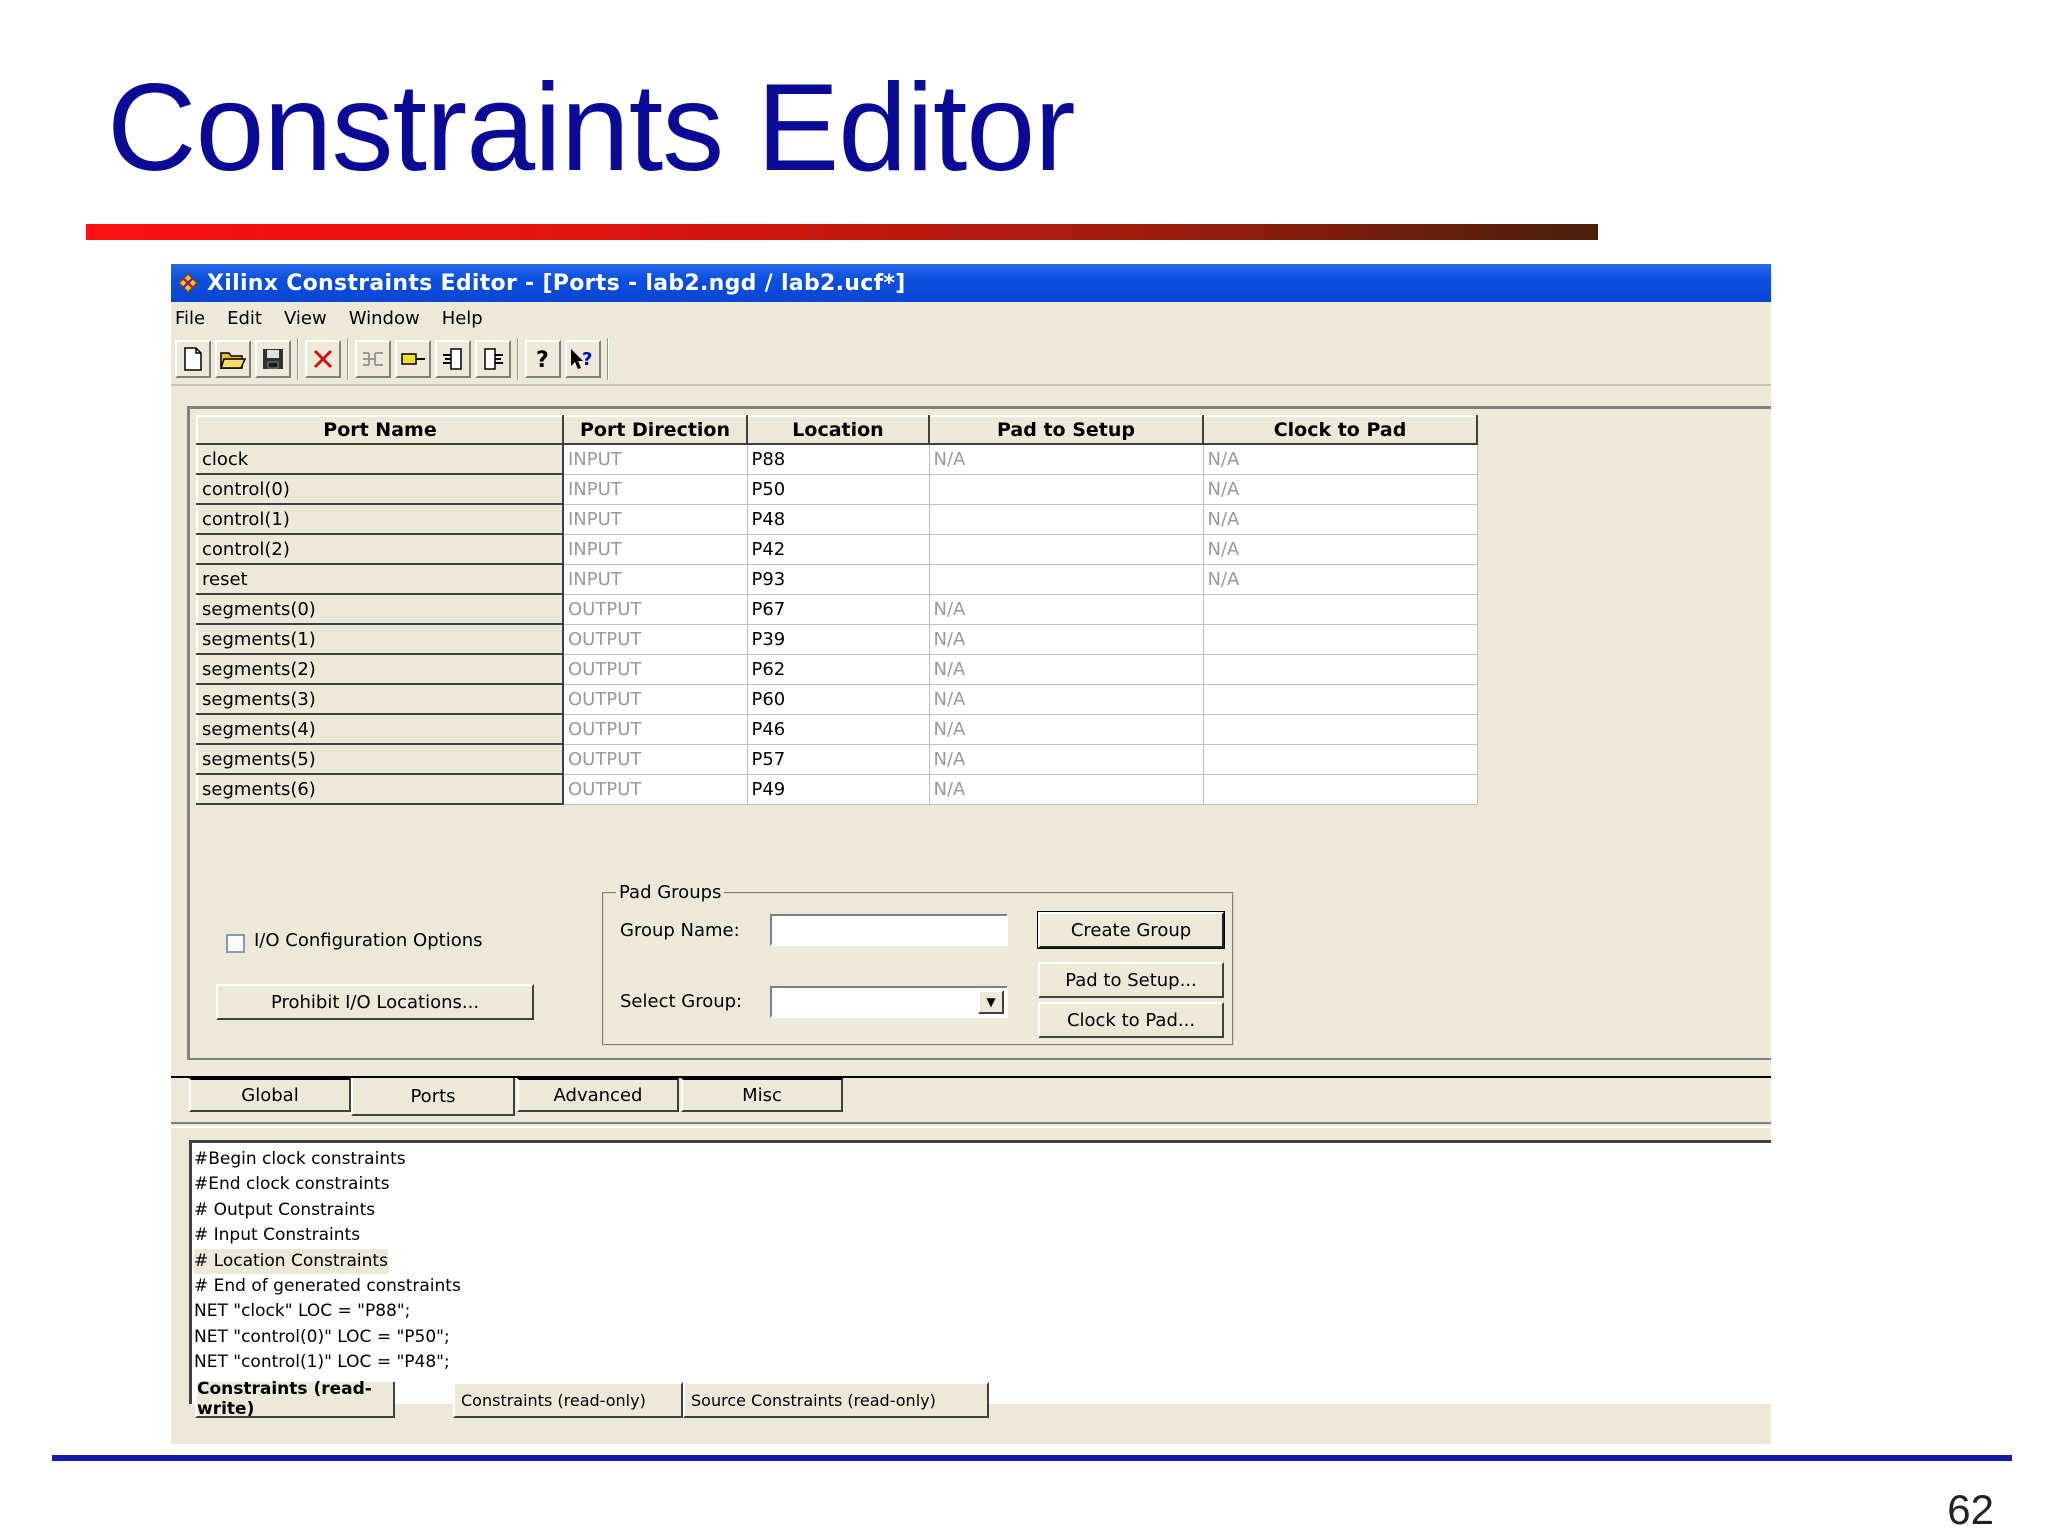  What do you see at coordinates (323, 359) in the screenshot?
I see `delete-icon` at bounding box center [323, 359].